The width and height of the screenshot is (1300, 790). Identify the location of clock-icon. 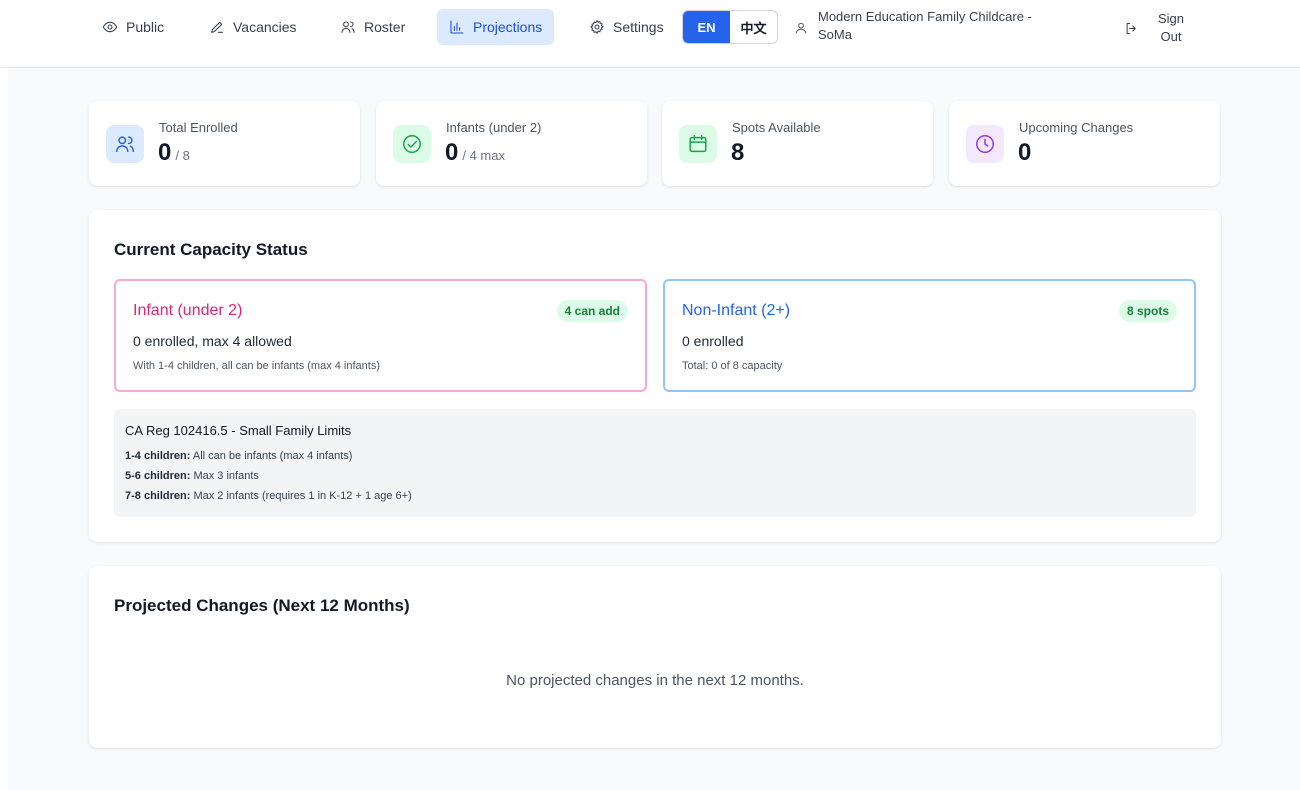
(985, 144).